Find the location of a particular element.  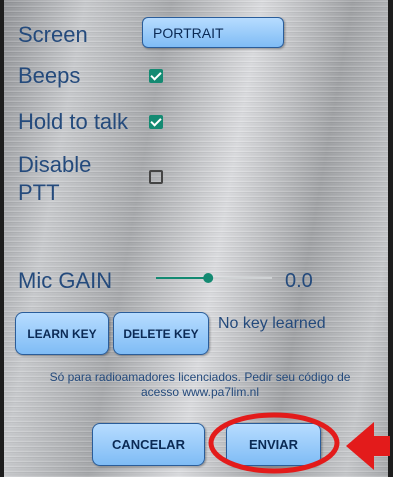

left-edge is located at coordinates (2, 238).